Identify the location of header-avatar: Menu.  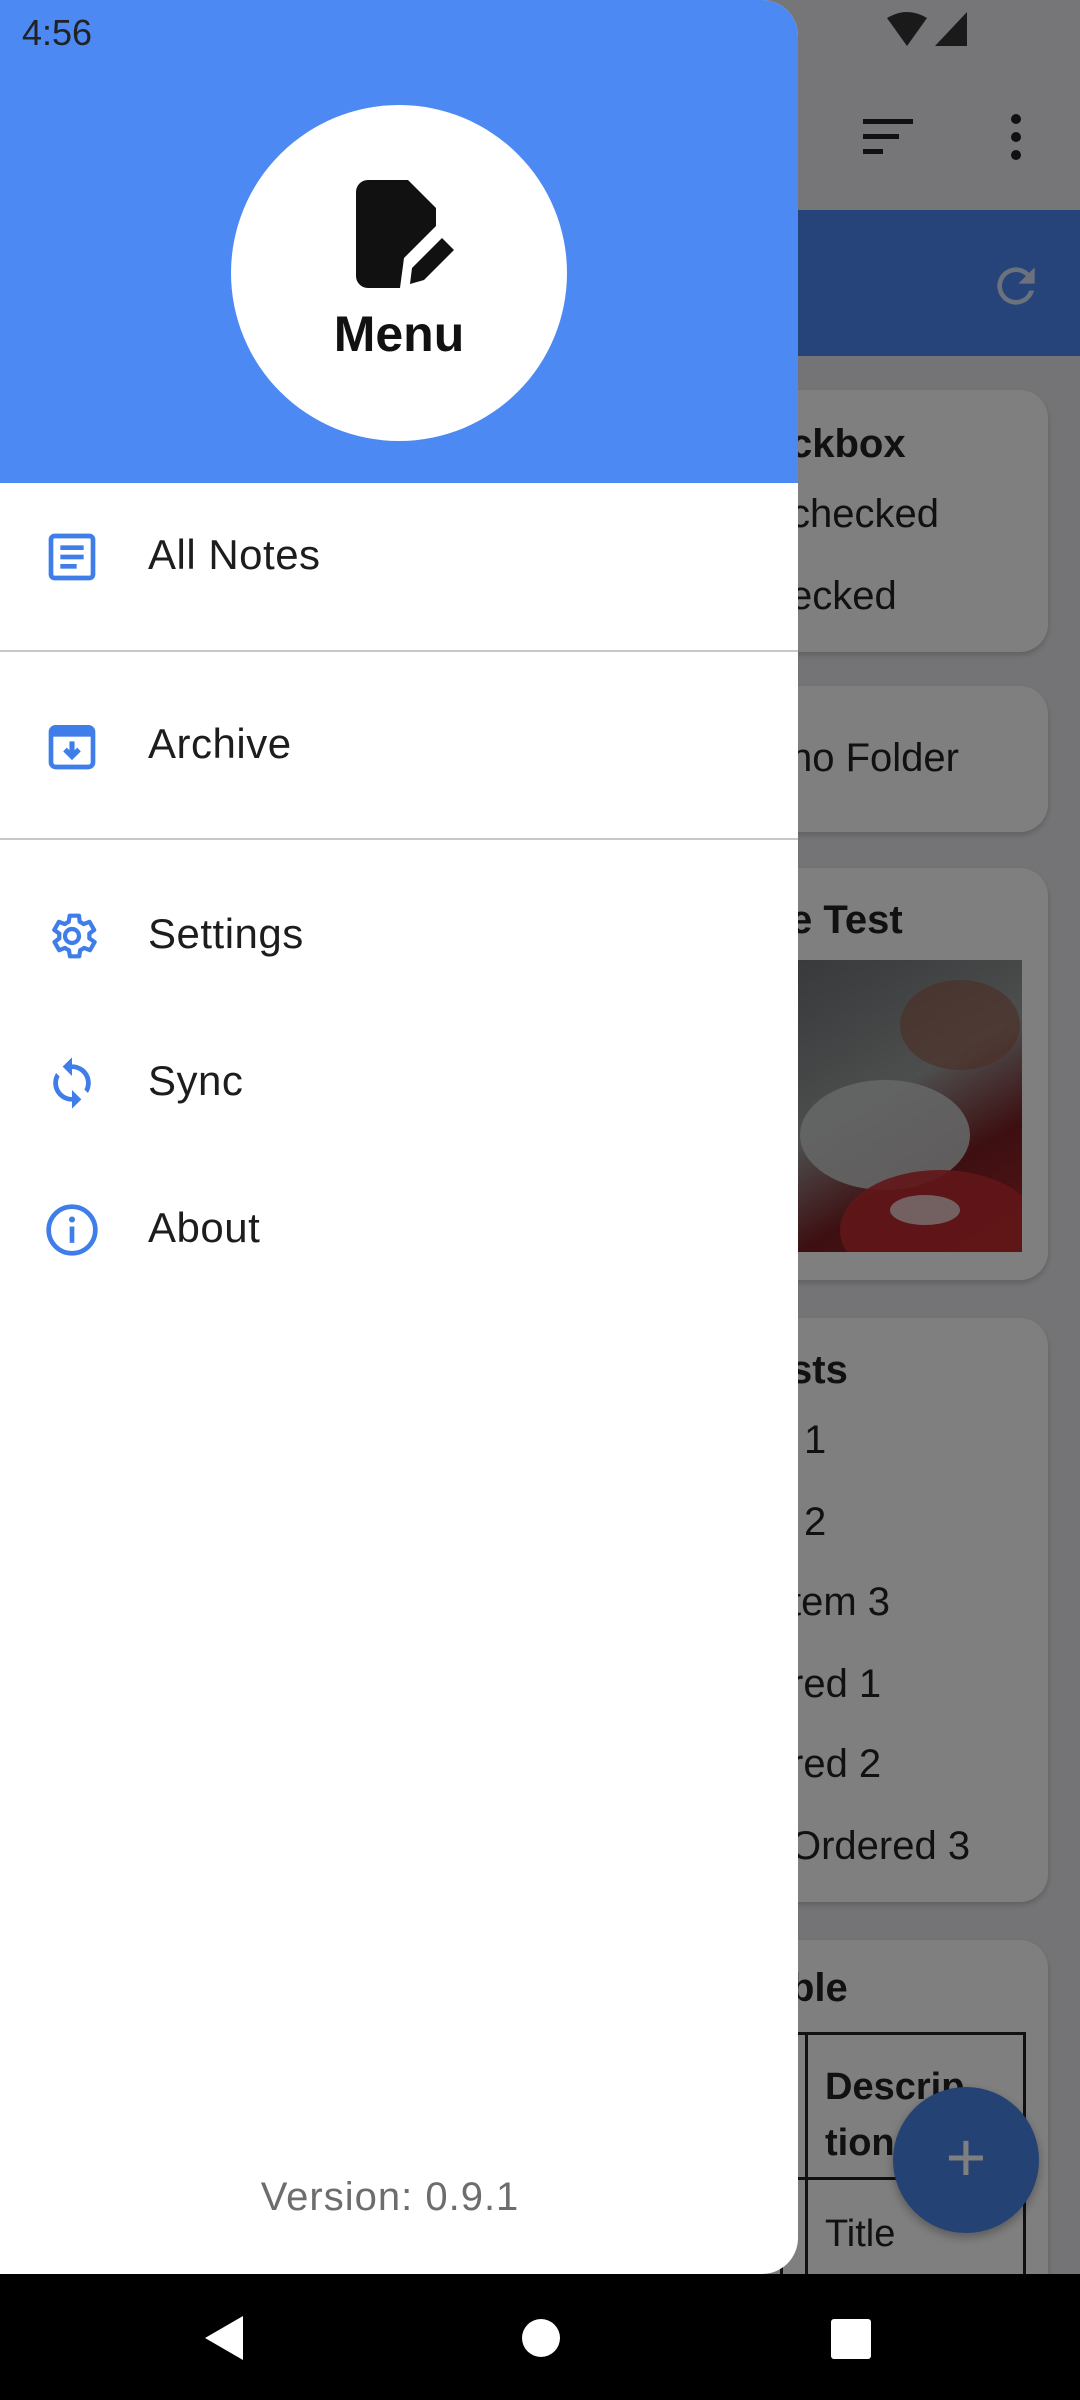
(399, 273).